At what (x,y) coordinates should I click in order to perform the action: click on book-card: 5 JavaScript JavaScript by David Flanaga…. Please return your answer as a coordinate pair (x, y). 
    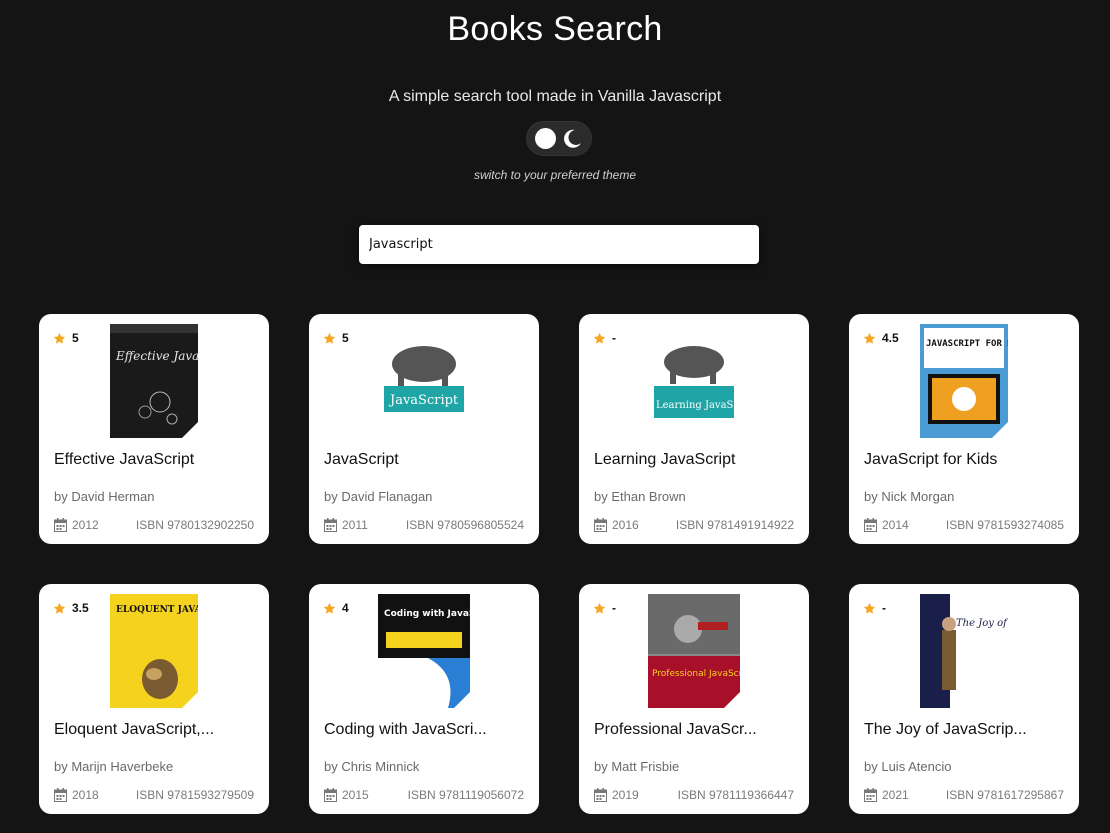
    Looking at the image, I should click on (424, 429).